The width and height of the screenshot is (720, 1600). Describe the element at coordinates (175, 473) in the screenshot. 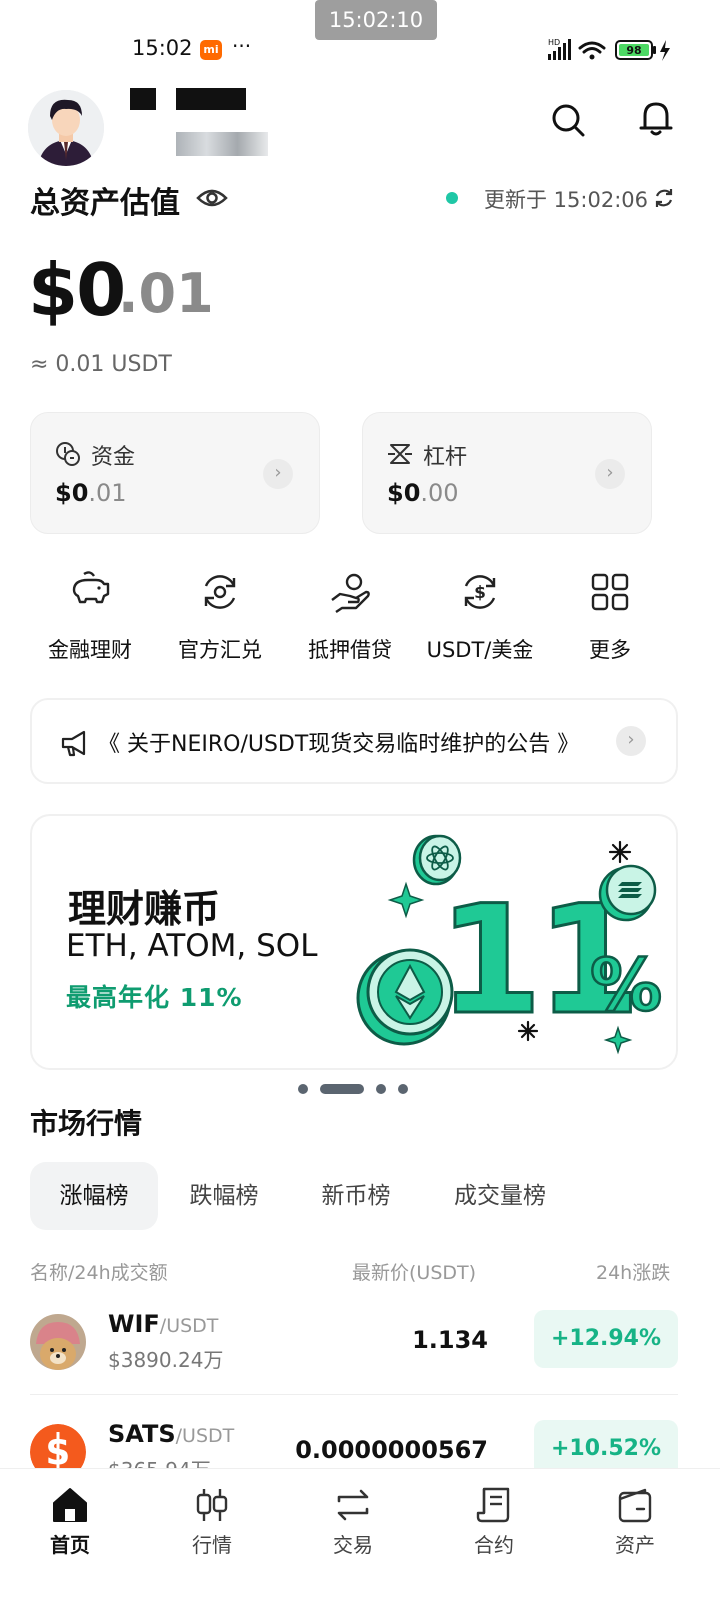

I see `funding-account-card: 资金 $0.01 ›` at that location.